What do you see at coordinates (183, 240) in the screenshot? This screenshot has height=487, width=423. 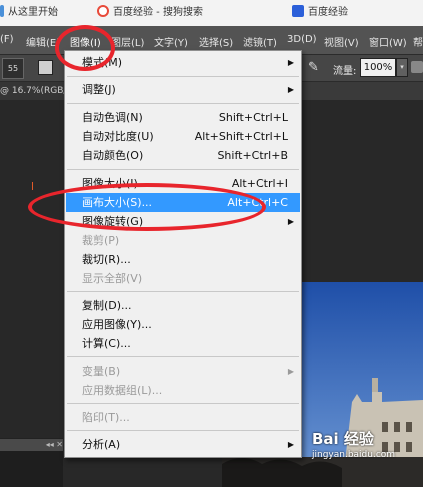 I see `menu-item-crop: 裁剪(P)` at bounding box center [183, 240].